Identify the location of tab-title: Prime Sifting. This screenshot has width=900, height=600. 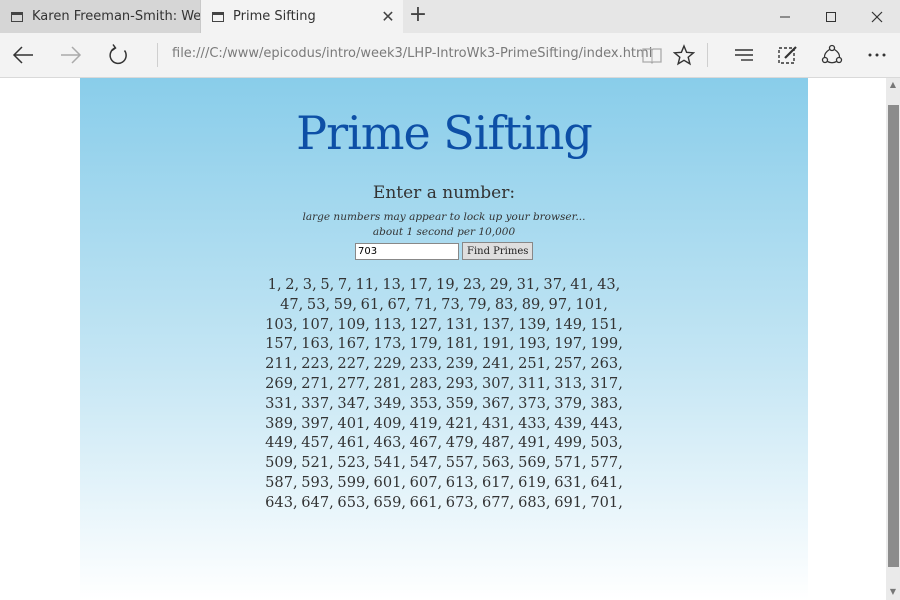
(274, 16).